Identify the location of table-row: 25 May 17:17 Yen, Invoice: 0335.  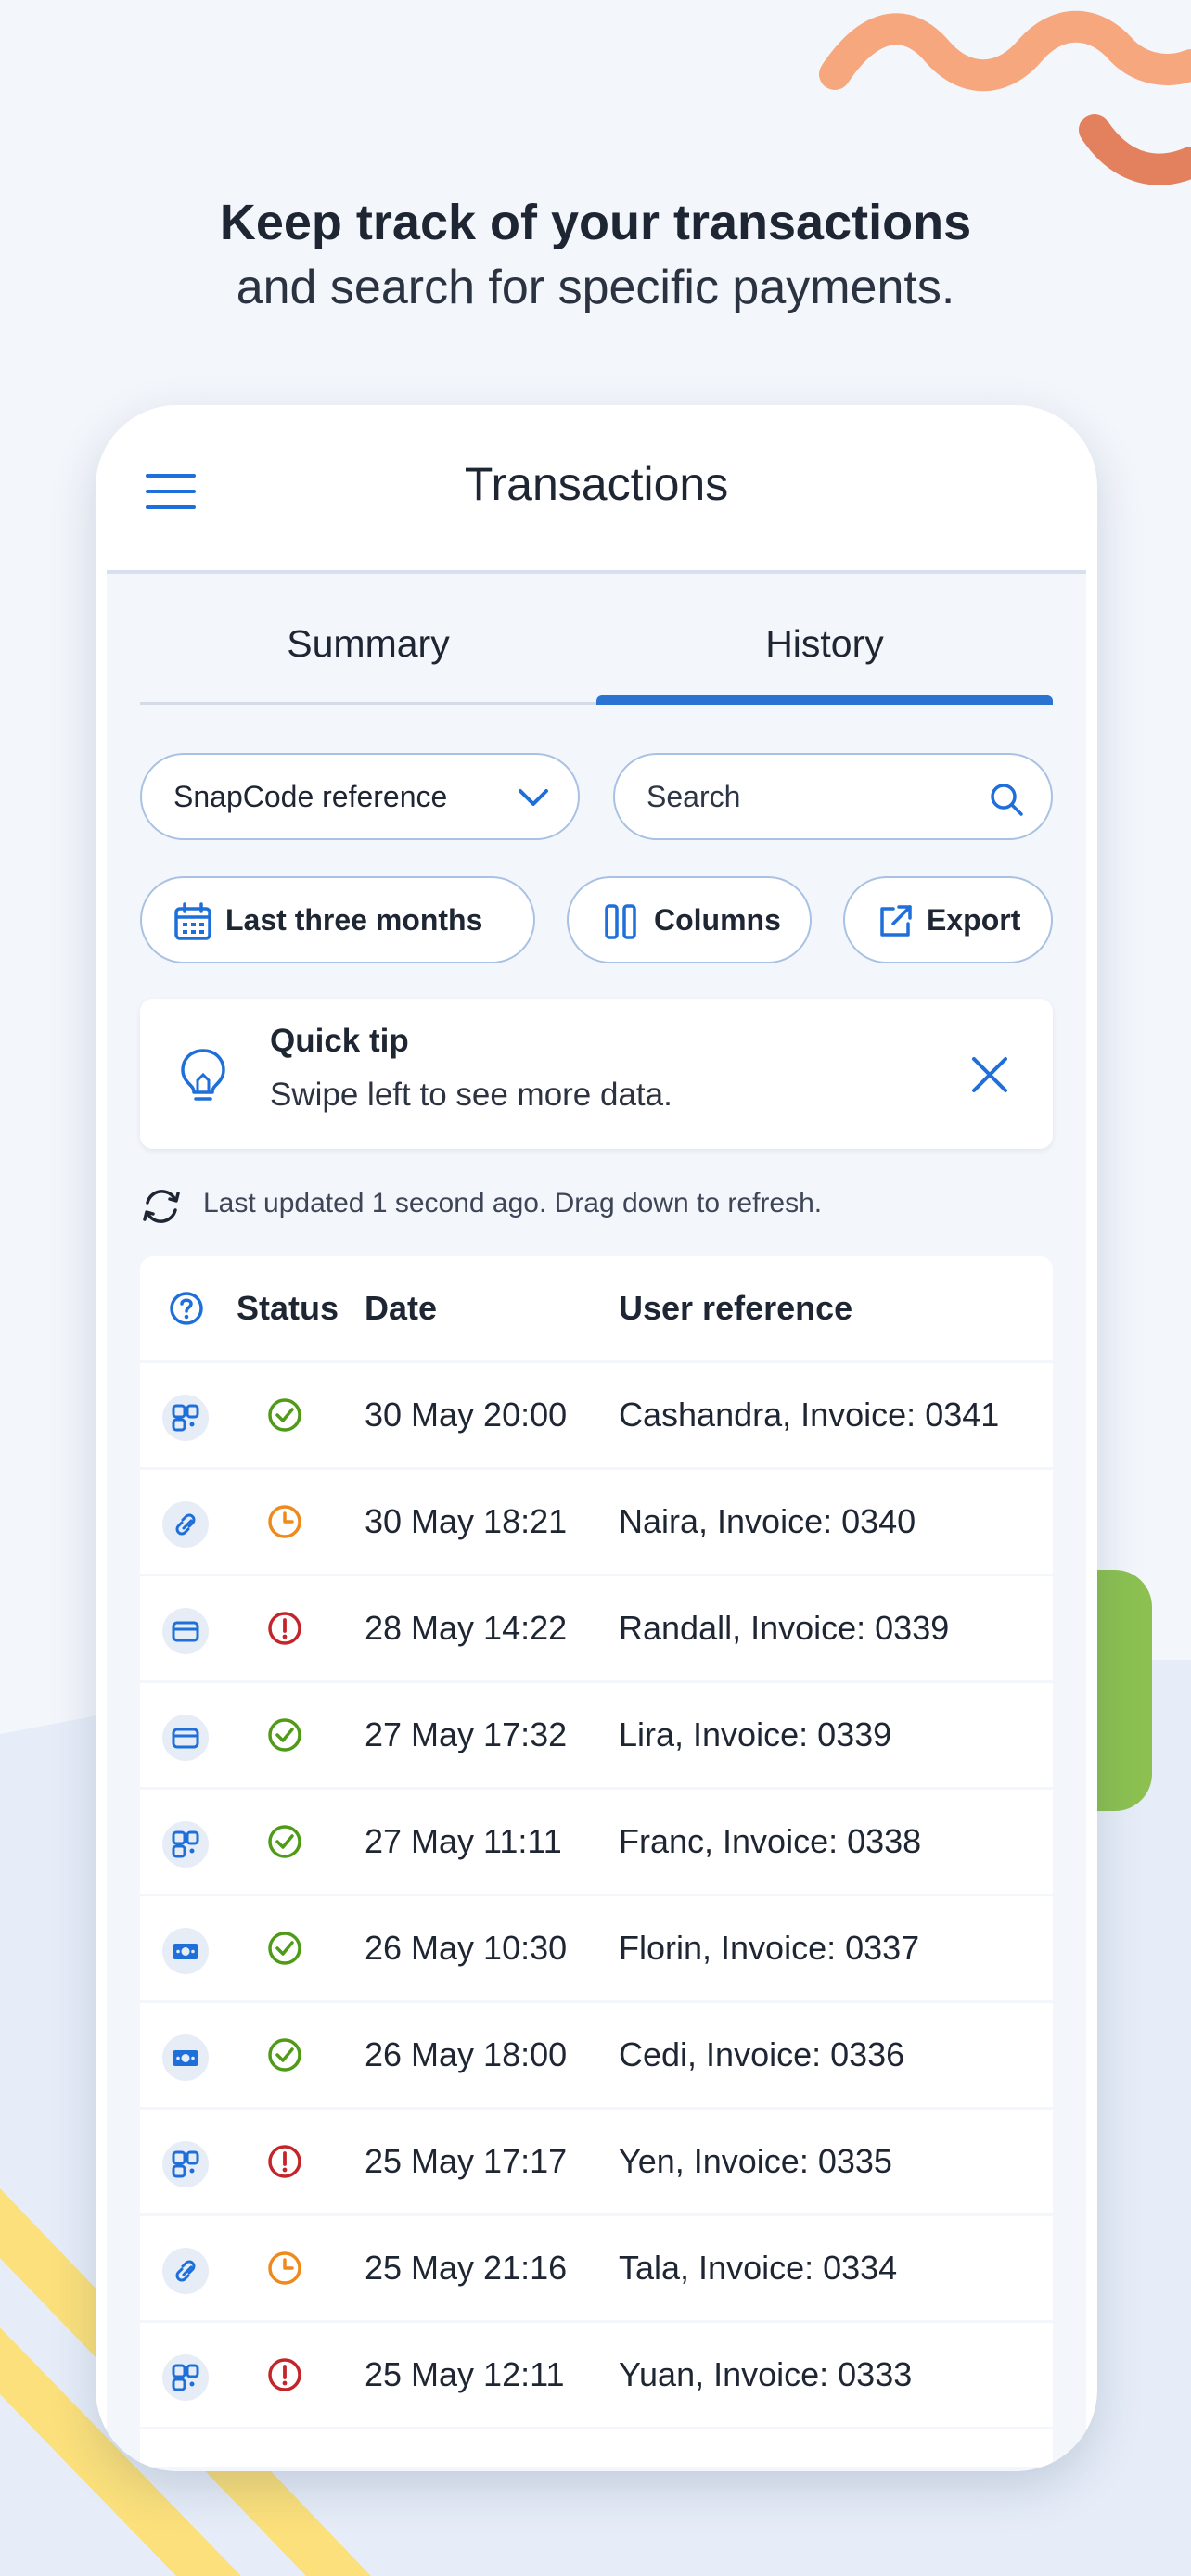
(597, 2161).